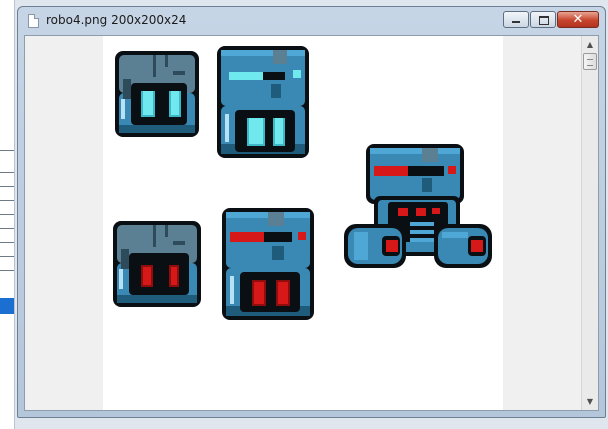 The image size is (608, 429). I want to click on close-button: ✕, so click(578, 19).